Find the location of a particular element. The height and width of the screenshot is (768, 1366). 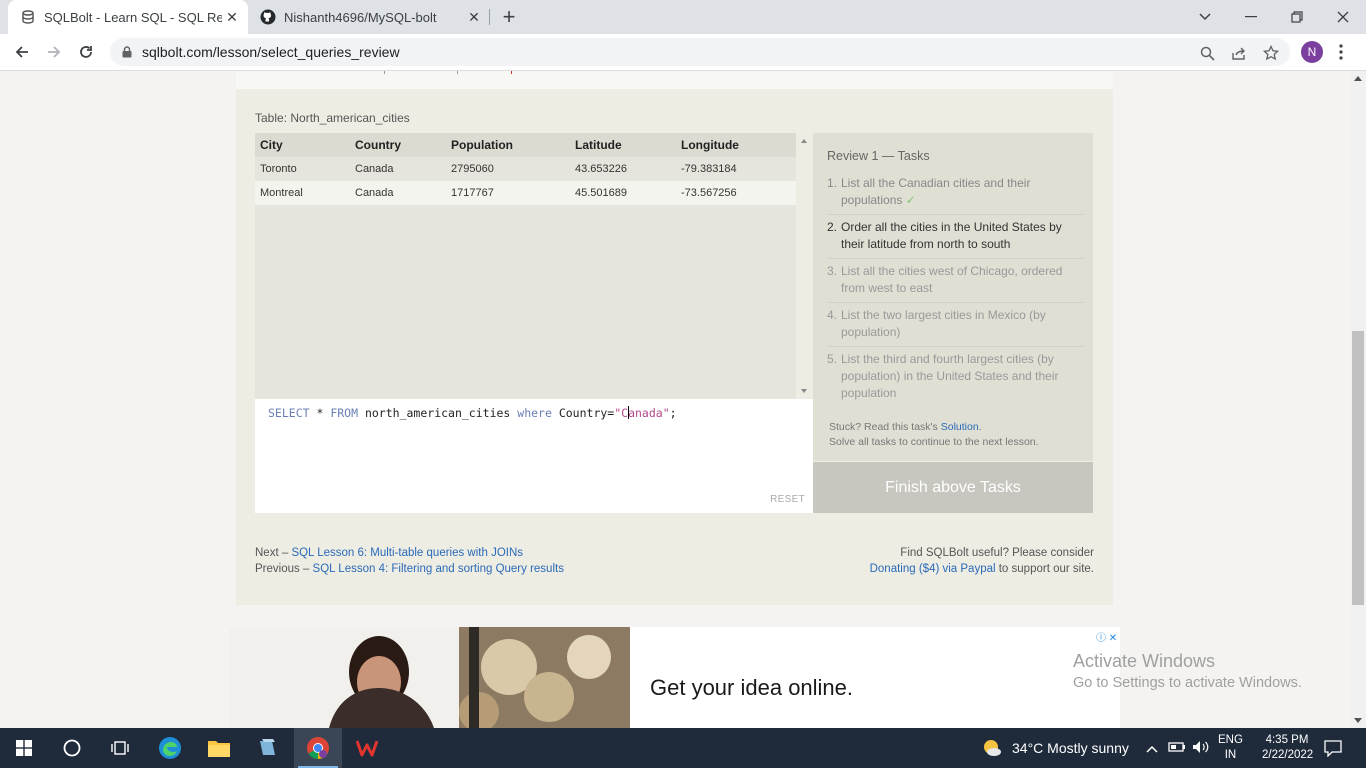

query-string-rest: anada" is located at coordinates (649, 413).